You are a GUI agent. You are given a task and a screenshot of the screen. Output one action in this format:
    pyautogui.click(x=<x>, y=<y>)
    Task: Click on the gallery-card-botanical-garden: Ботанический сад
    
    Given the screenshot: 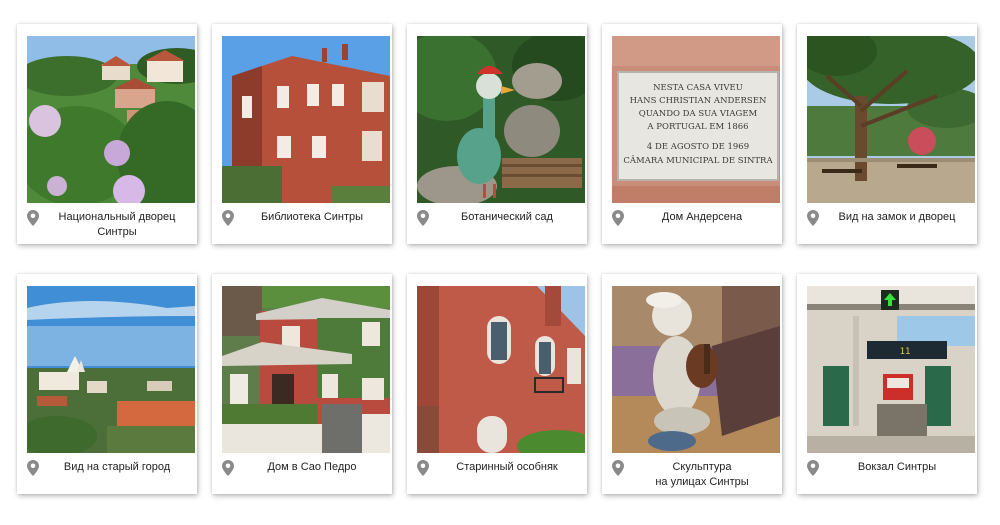 What is the action you would take?
    pyautogui.click(x=497, y=134)
    